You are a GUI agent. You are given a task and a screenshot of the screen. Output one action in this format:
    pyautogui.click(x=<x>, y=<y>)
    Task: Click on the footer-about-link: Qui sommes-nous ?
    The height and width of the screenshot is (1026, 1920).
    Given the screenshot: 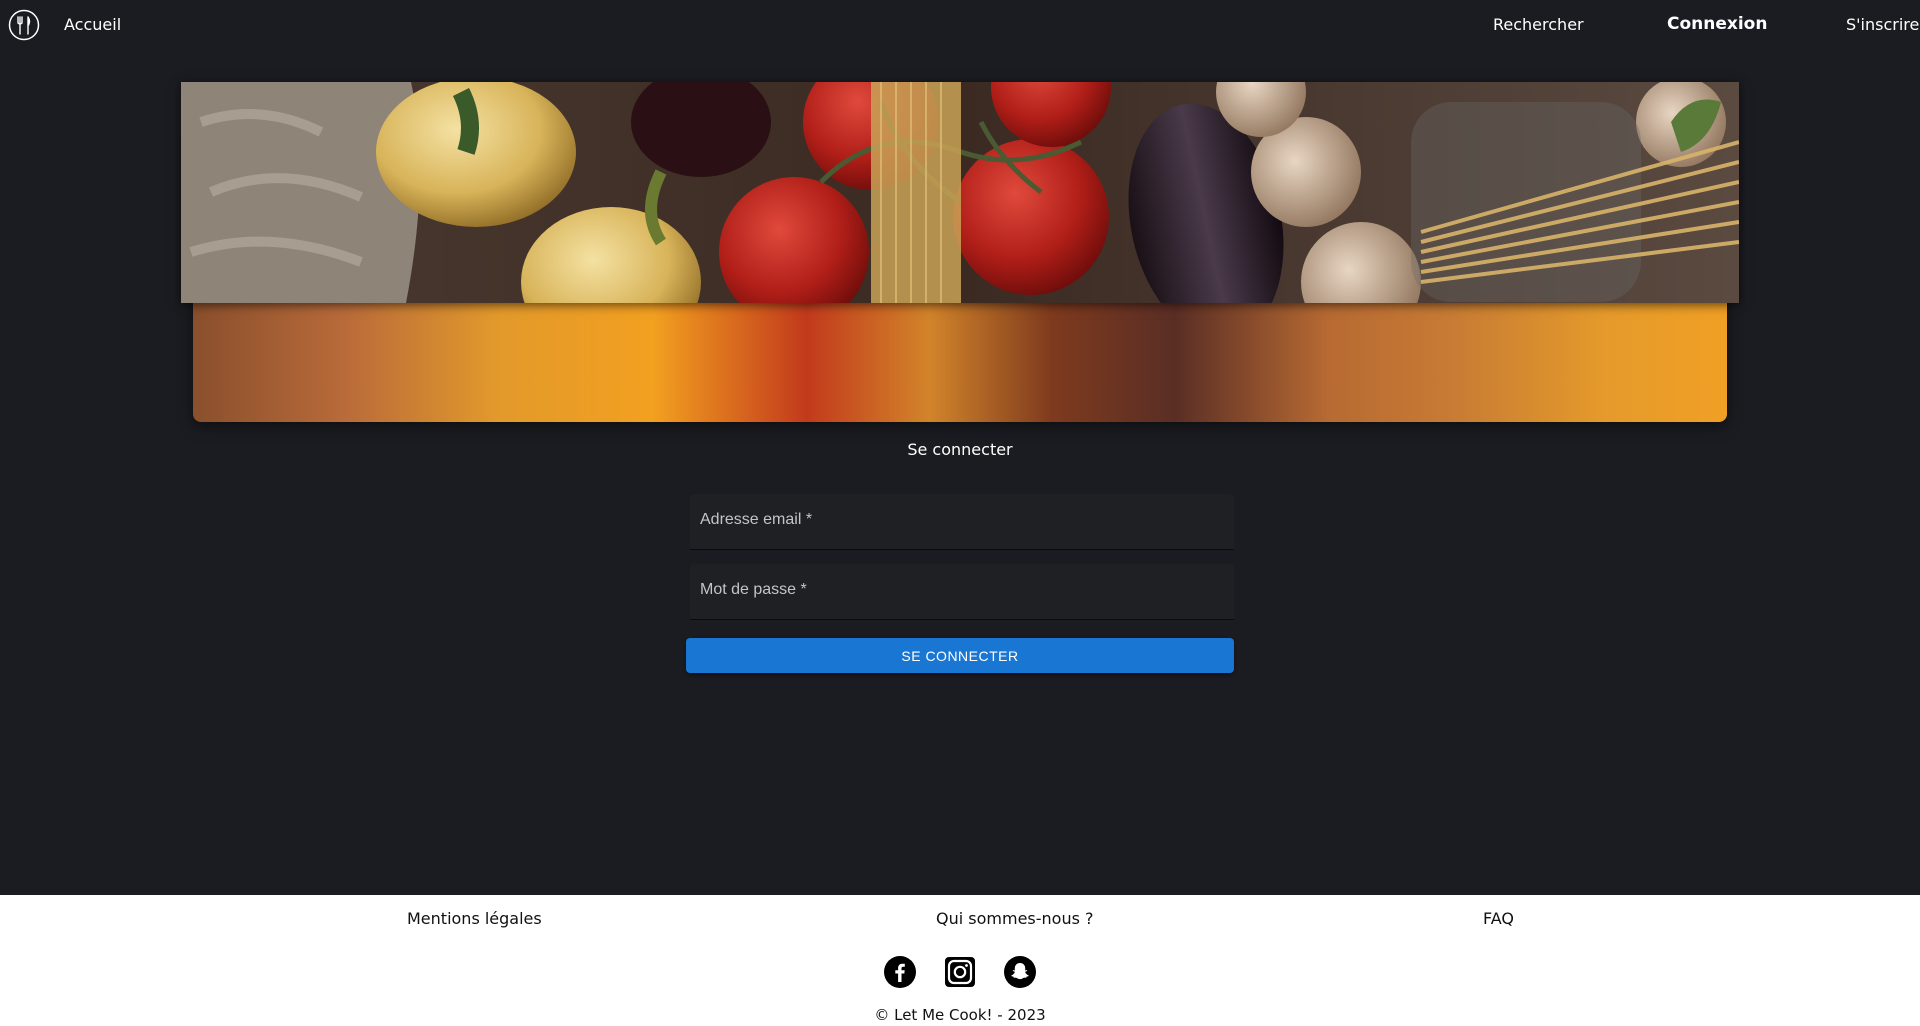 What is the action you would take?
    pyautogui.click(x=1015, y=918)
    